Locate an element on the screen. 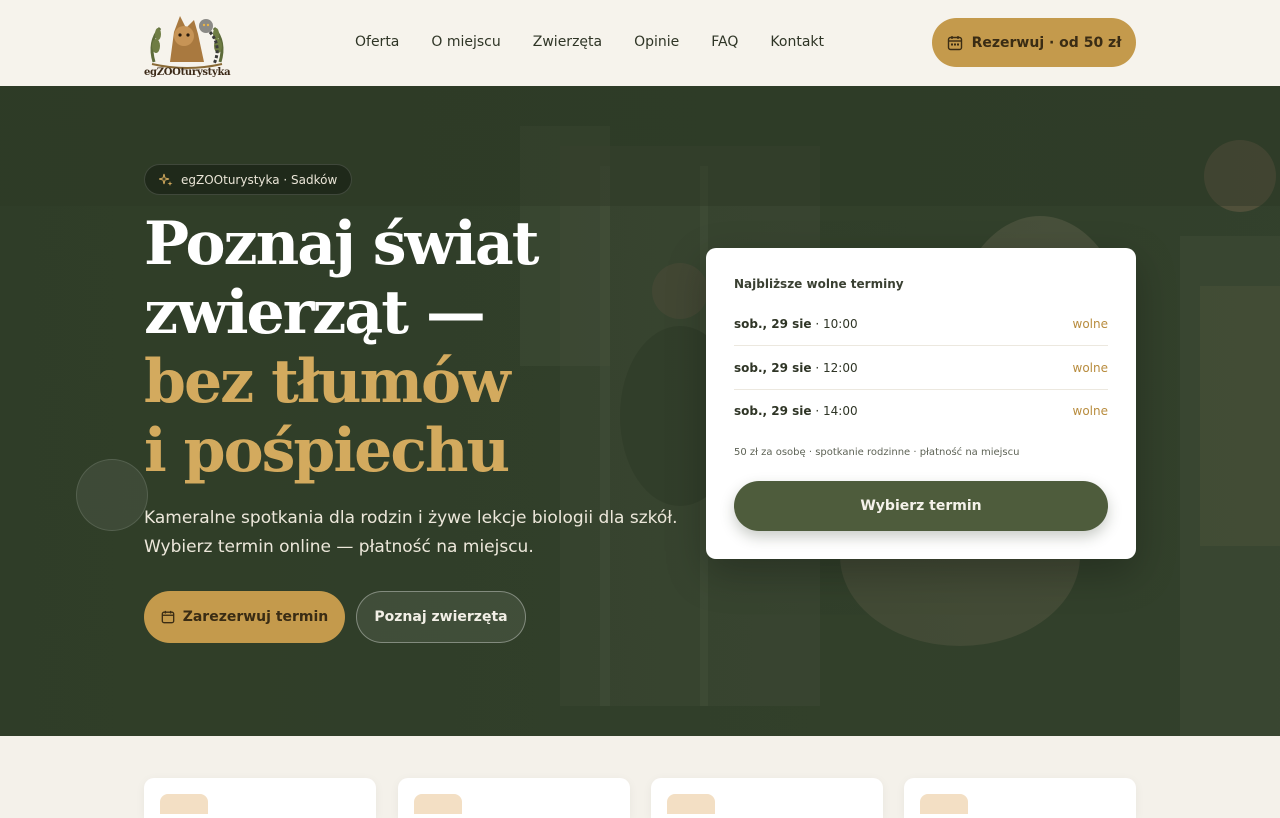 The image size is (1280, 818). time-slot: sob., 29 sie · 12:00 wolne is located at coordinates (921, 368).